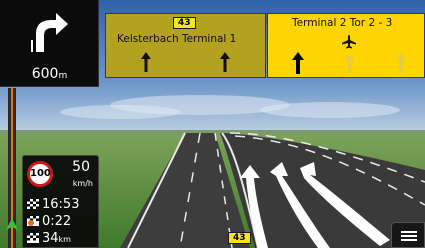 The width and height of the screenshot is (425, 248). What do you see at coordinates (64, 239) in the screenshot?
I see `remaining-distance-unit: km` at bounding box center [64, 239].